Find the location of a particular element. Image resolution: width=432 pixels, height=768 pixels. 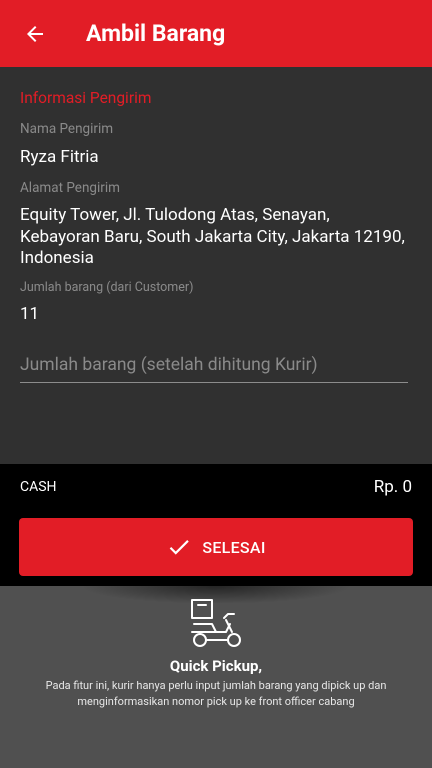

page-title: Ambil Barang is located at coordinates (156, 33).